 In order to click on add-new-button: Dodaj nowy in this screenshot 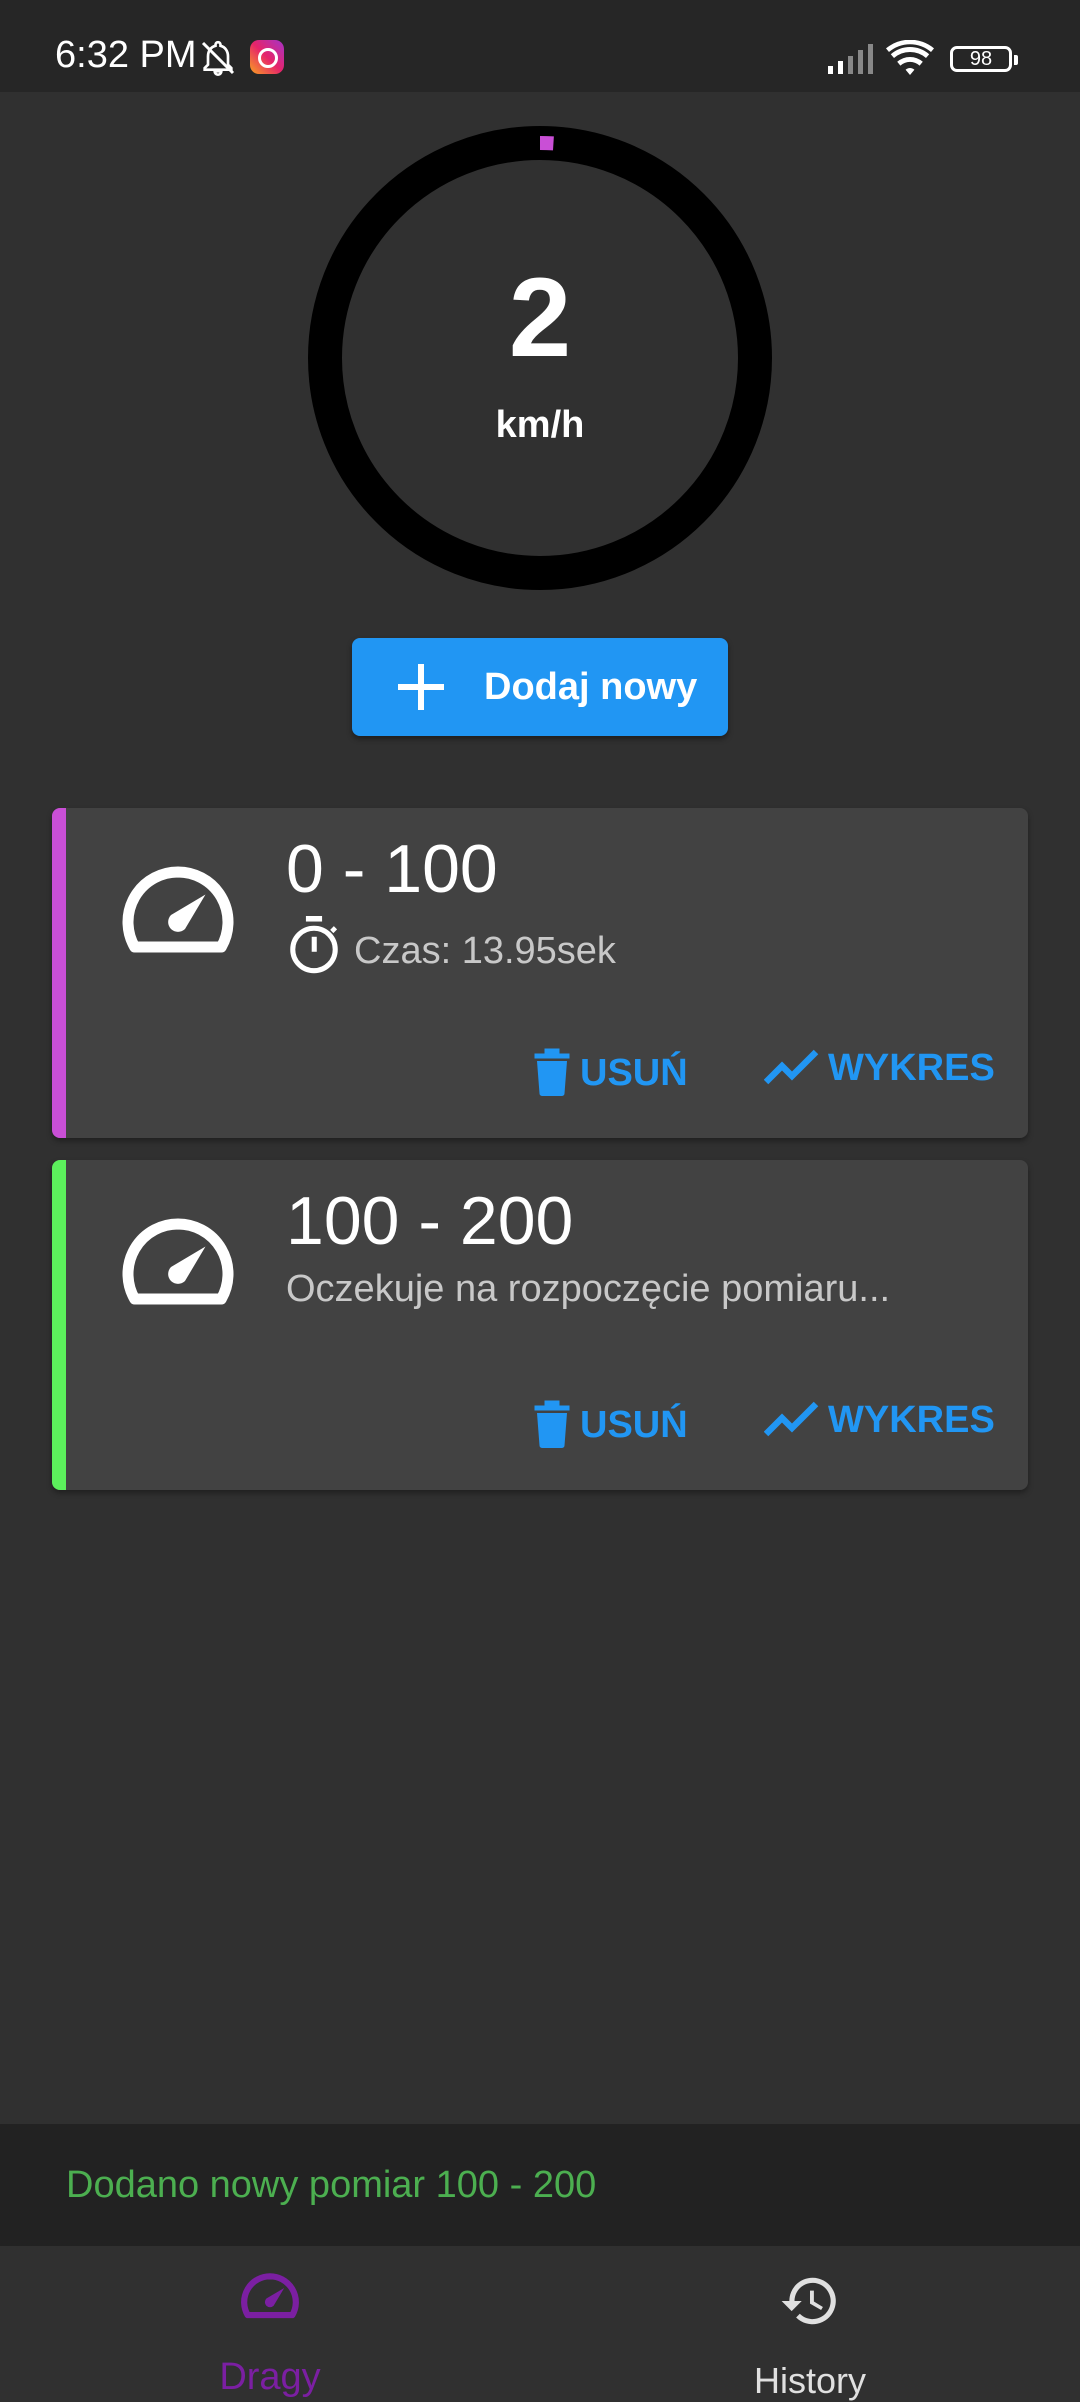, I will do `click(540, 687)`.